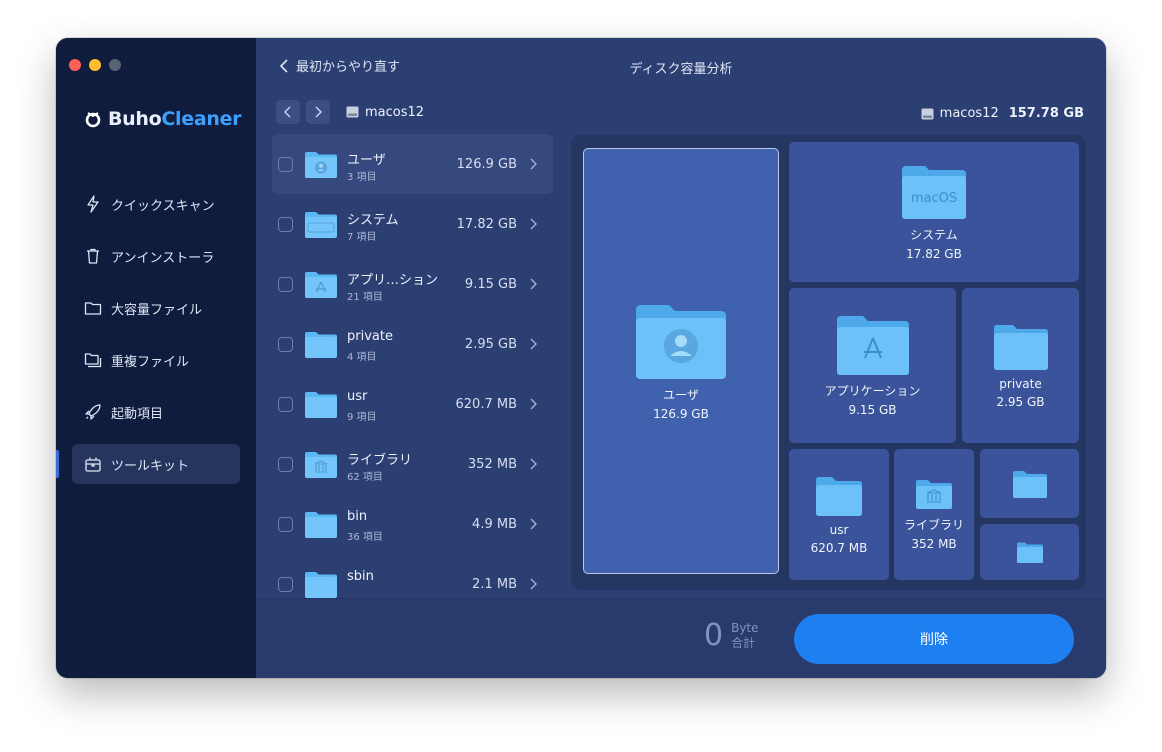 This screenshot has height=752, width=1162. I want to click on treemap-tile-private: private 2.95 GB, so click(1020, 365).